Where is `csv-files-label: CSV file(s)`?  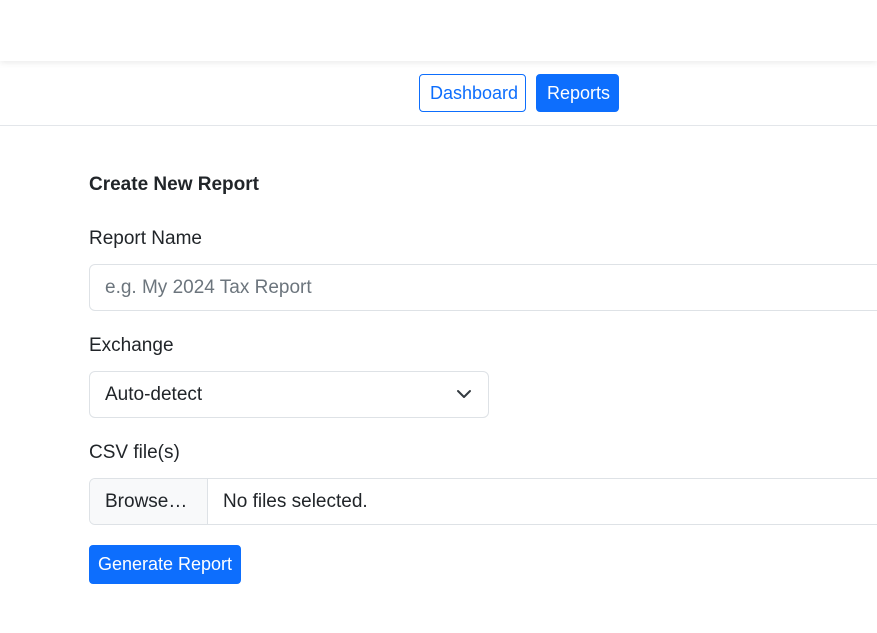 csv-files-label: CSV file(s) is located at coordinates (134, 452).